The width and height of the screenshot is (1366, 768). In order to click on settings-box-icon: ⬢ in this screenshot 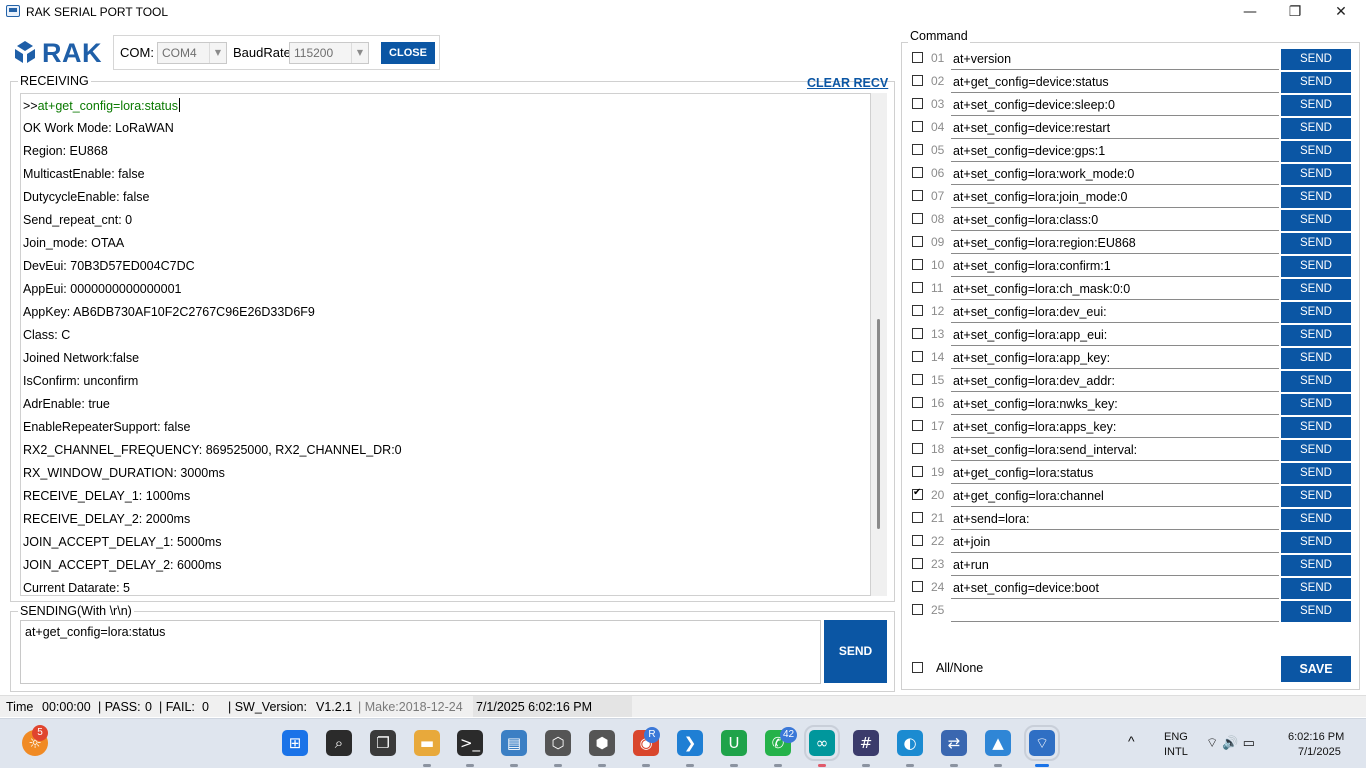, I will do `click(602, 743)`.